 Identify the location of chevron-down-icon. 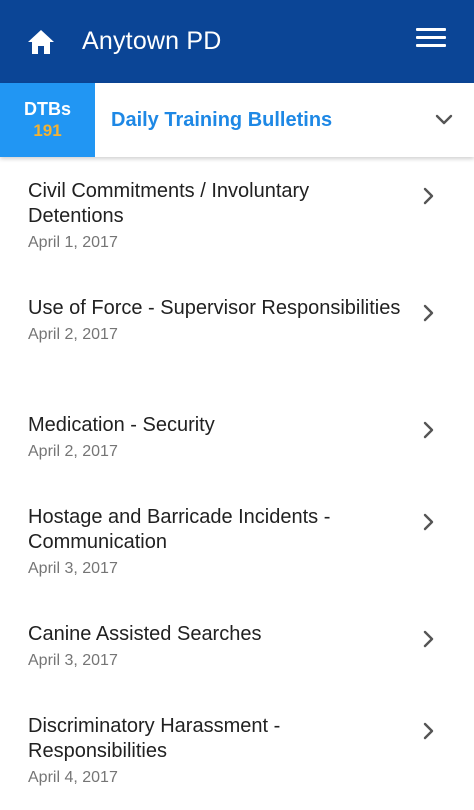
(444, 119).